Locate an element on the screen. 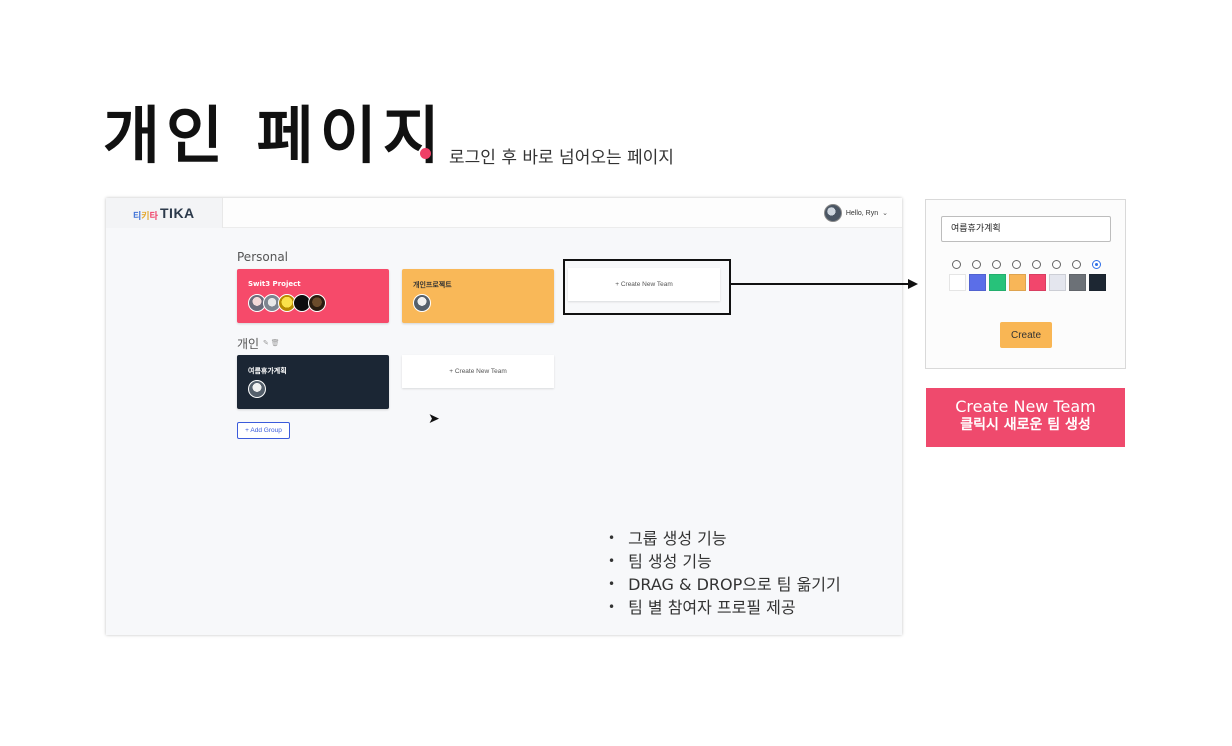  team-name: Swit3 Project is located at coordinates (274, 284).